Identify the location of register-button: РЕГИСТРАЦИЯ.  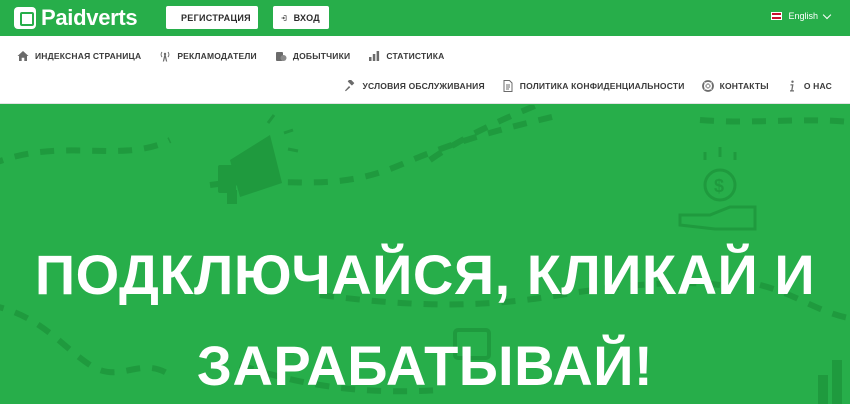
(212, 17).